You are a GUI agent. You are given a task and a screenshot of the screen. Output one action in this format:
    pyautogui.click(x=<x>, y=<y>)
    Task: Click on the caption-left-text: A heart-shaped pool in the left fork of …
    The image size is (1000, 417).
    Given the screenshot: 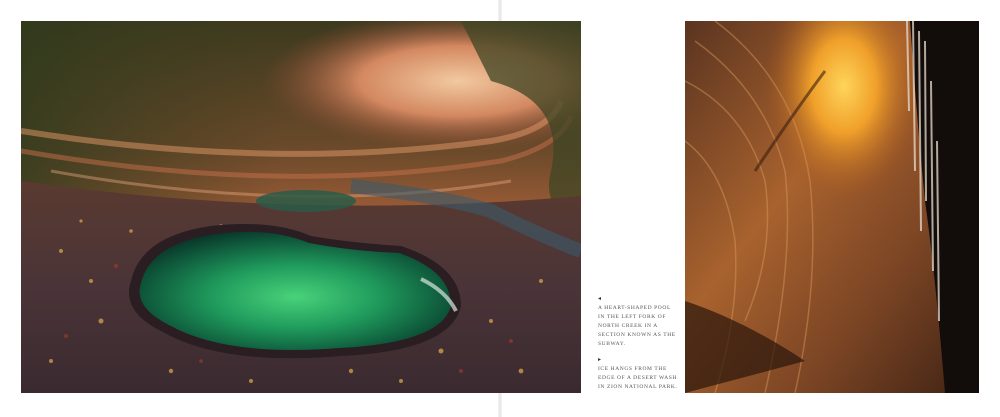 What is the action you would take?
    pyautogui.click(x=637, y=326)
    